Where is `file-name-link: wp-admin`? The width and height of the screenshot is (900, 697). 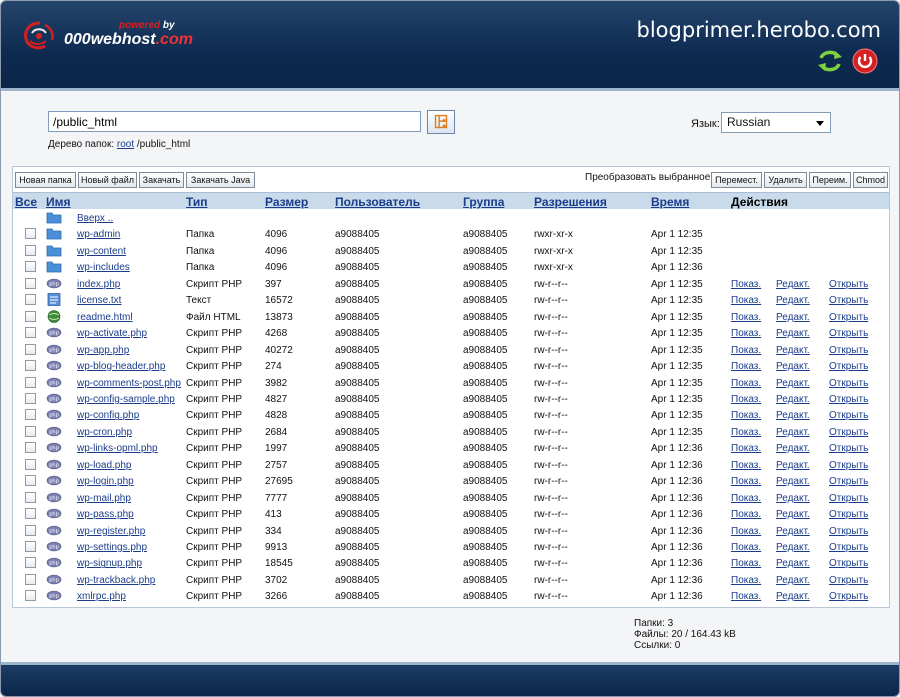 file-name-link: wp-admin is located at coordinates (98, 235).